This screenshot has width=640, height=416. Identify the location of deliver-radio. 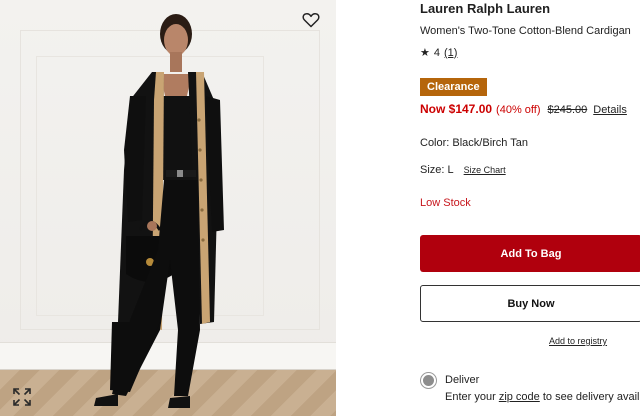
(428, 380).